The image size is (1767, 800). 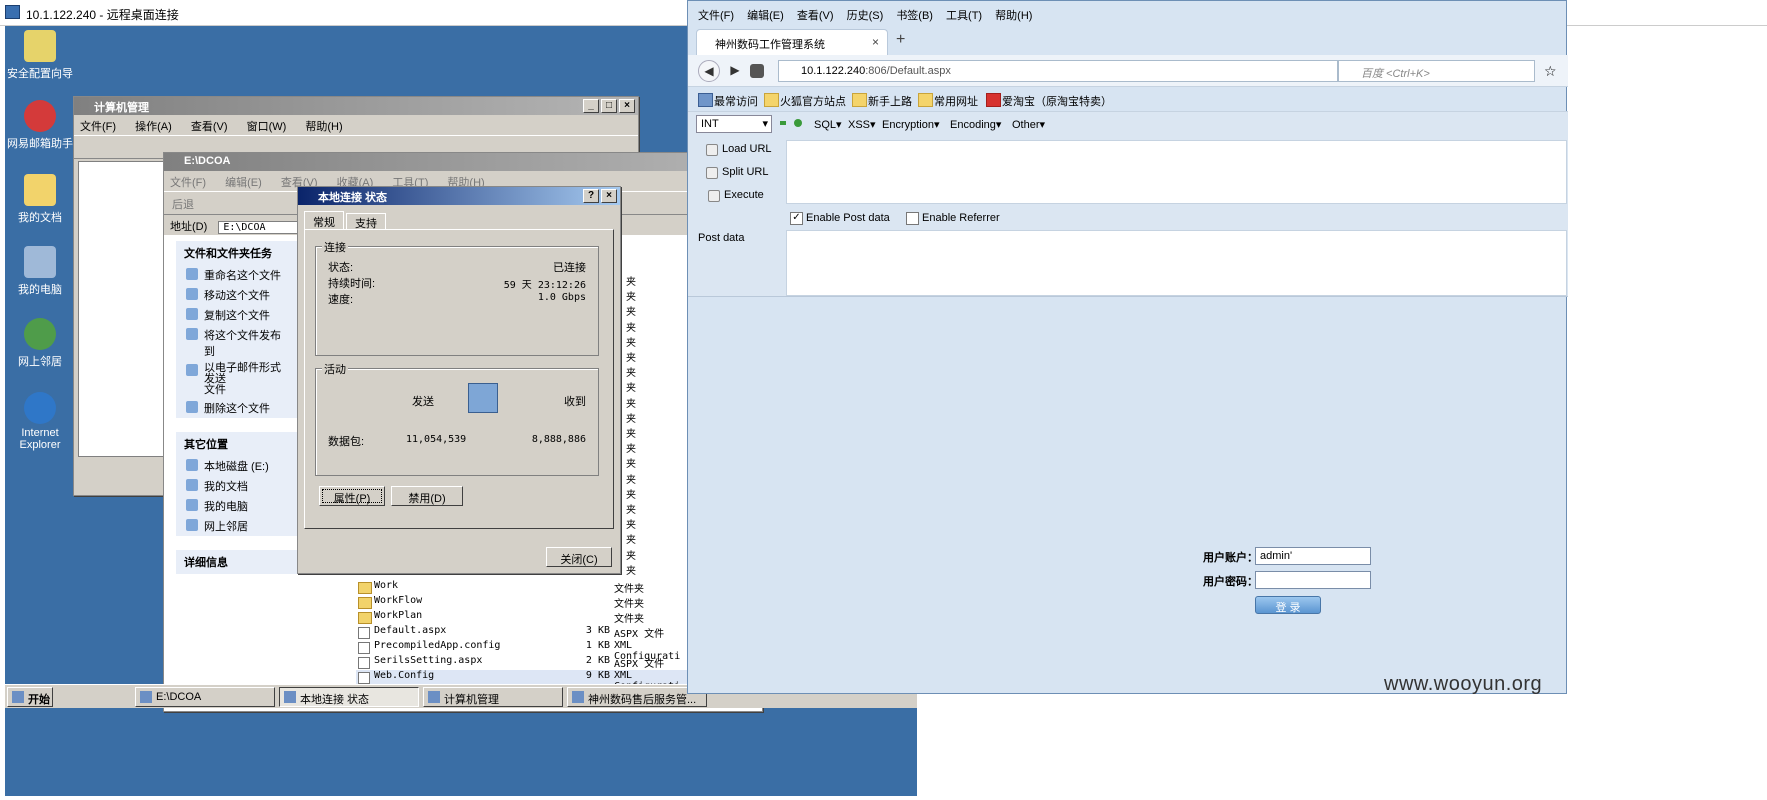 I want to click on network-computers-icon, so click(x=483, y=398).